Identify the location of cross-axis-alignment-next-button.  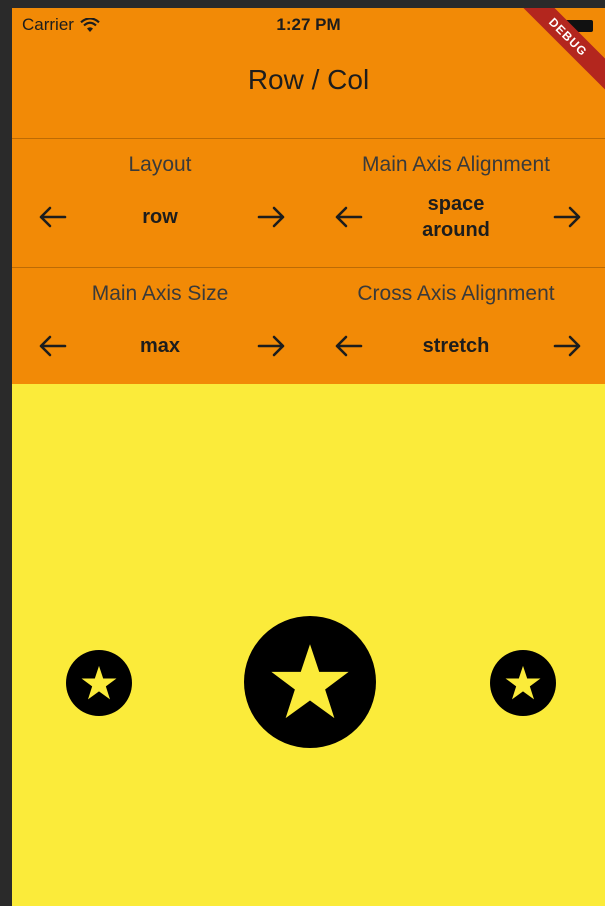
(568, 346).